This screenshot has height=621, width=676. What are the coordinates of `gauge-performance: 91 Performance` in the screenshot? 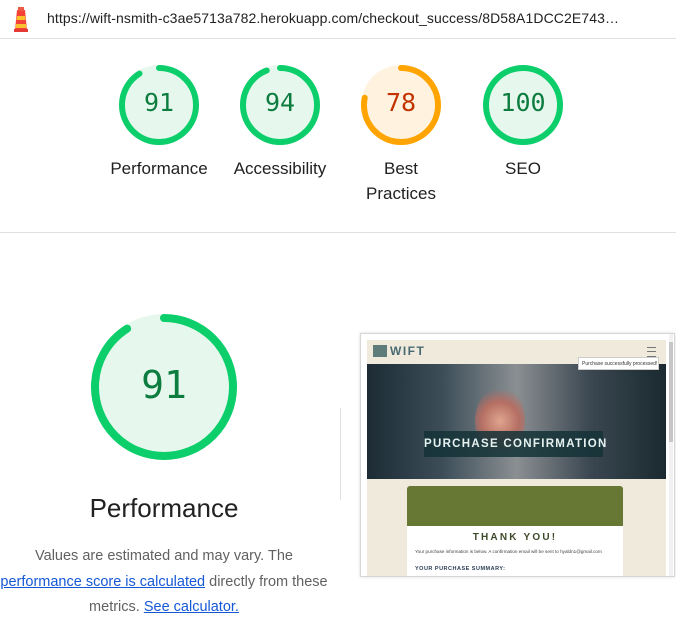 It's located at (159, 121).